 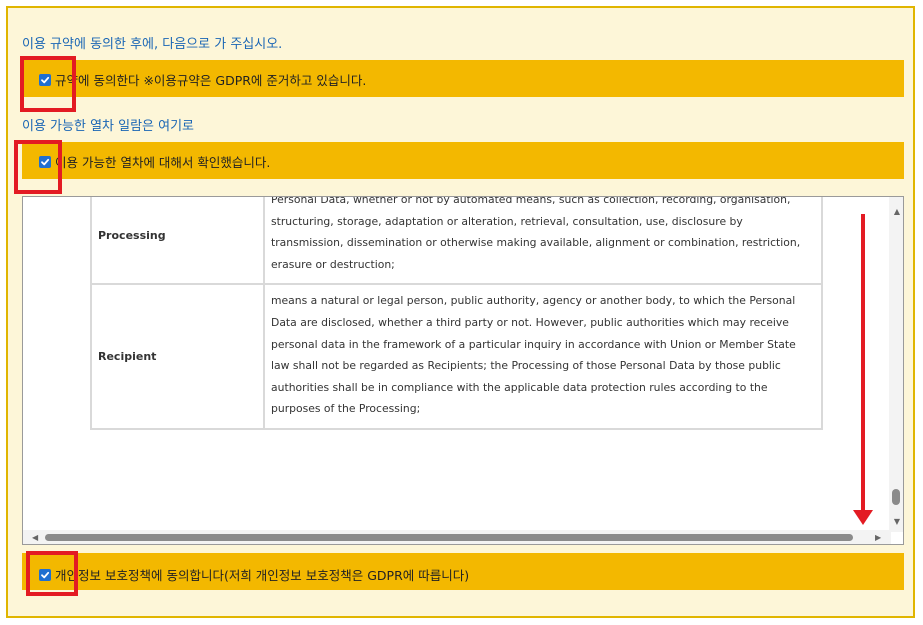 I want to click on scroll-right-icon: ▶, so click(x=878, y=537).